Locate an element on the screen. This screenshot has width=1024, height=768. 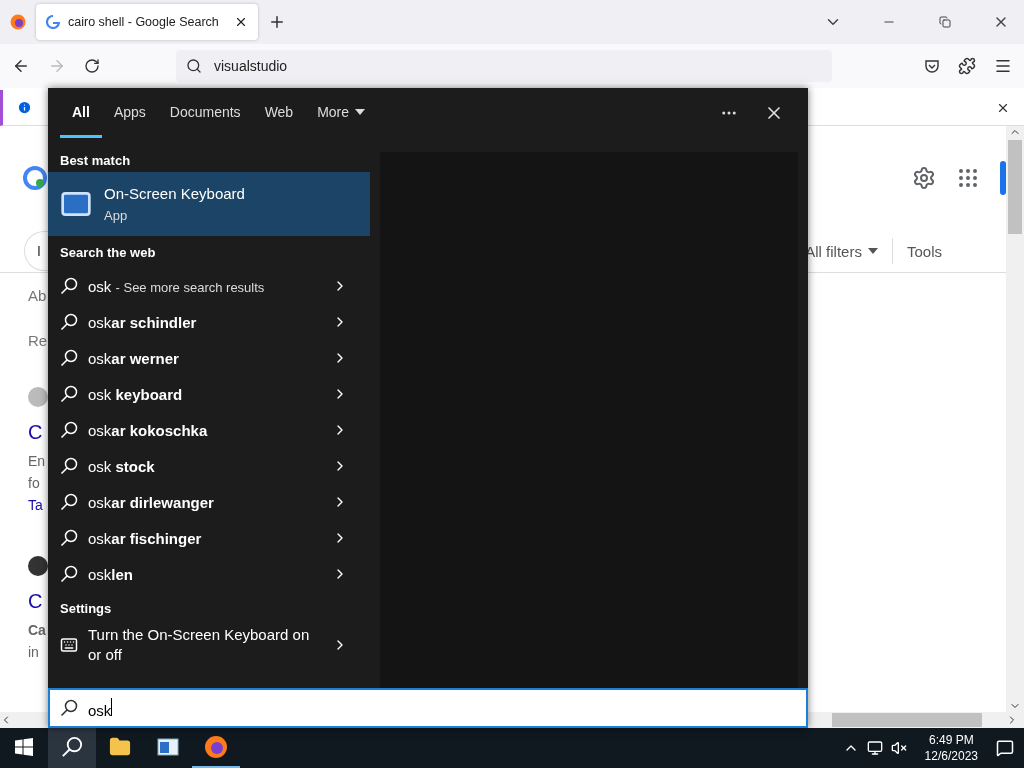
back-icon is located at coordinates (21, 66).